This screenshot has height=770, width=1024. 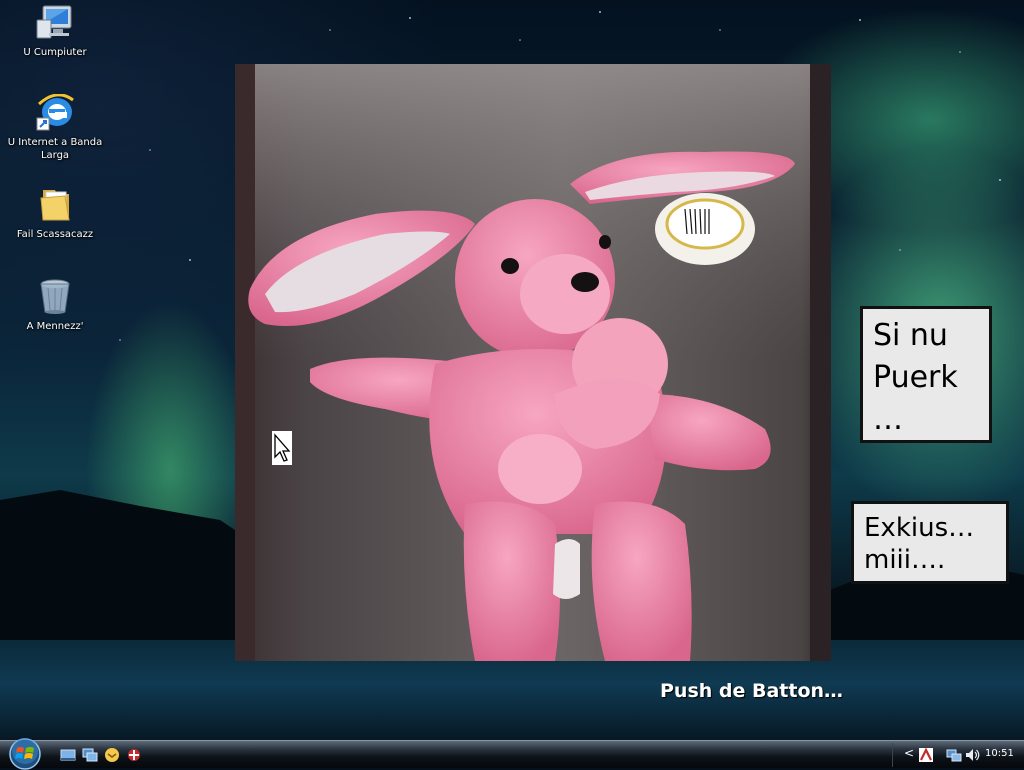 What do you see at coordinates (972, 755) in the screenshot?
I see `volume-icon` at bounding box center [972, 755].